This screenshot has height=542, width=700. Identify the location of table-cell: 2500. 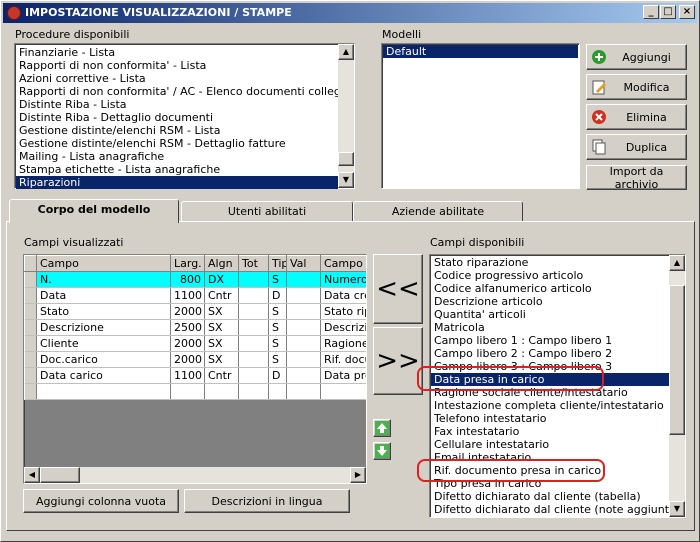
(187, 327).